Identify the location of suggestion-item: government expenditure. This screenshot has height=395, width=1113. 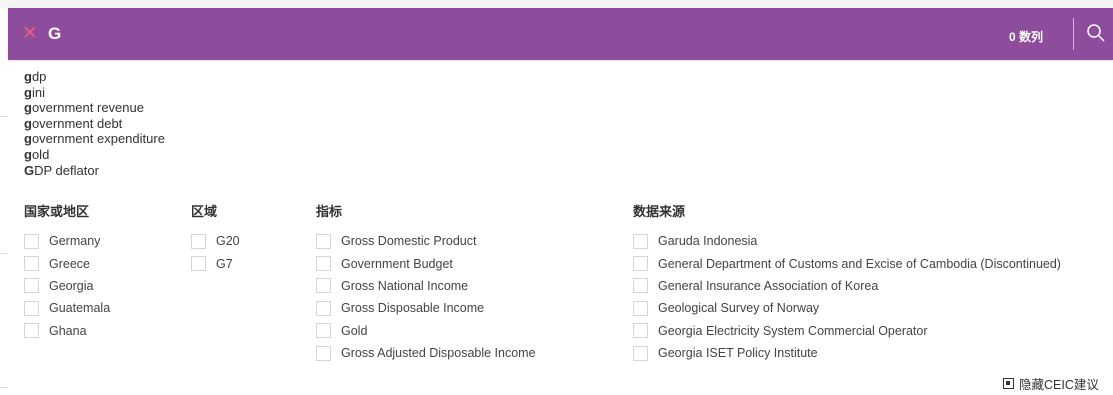
(94, 139).